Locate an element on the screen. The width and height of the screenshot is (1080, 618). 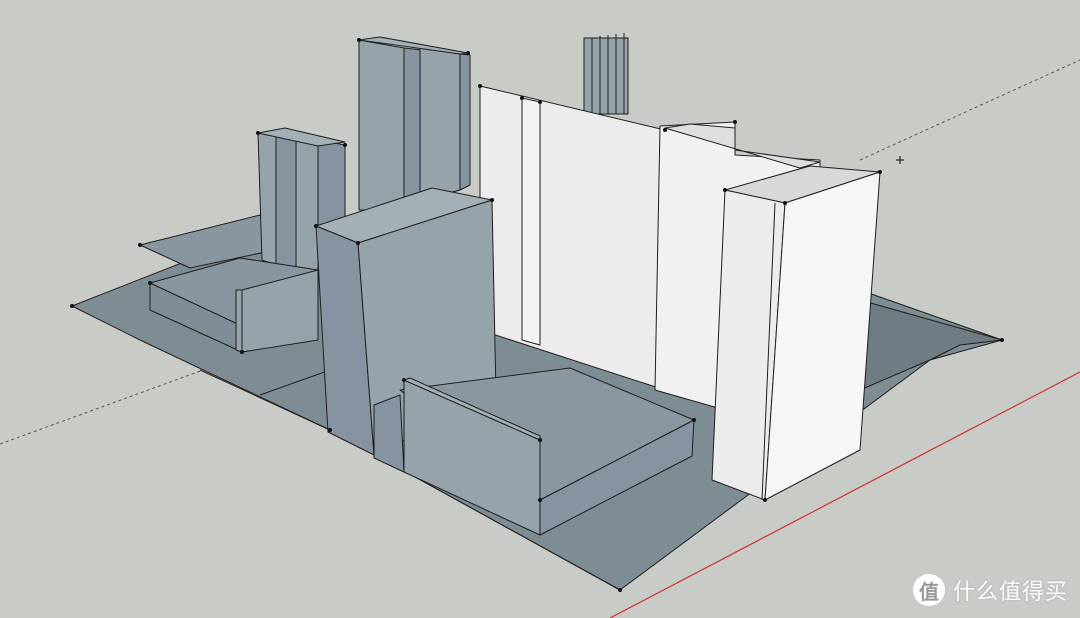
tower-b-front is located at coordinates (286, 199).